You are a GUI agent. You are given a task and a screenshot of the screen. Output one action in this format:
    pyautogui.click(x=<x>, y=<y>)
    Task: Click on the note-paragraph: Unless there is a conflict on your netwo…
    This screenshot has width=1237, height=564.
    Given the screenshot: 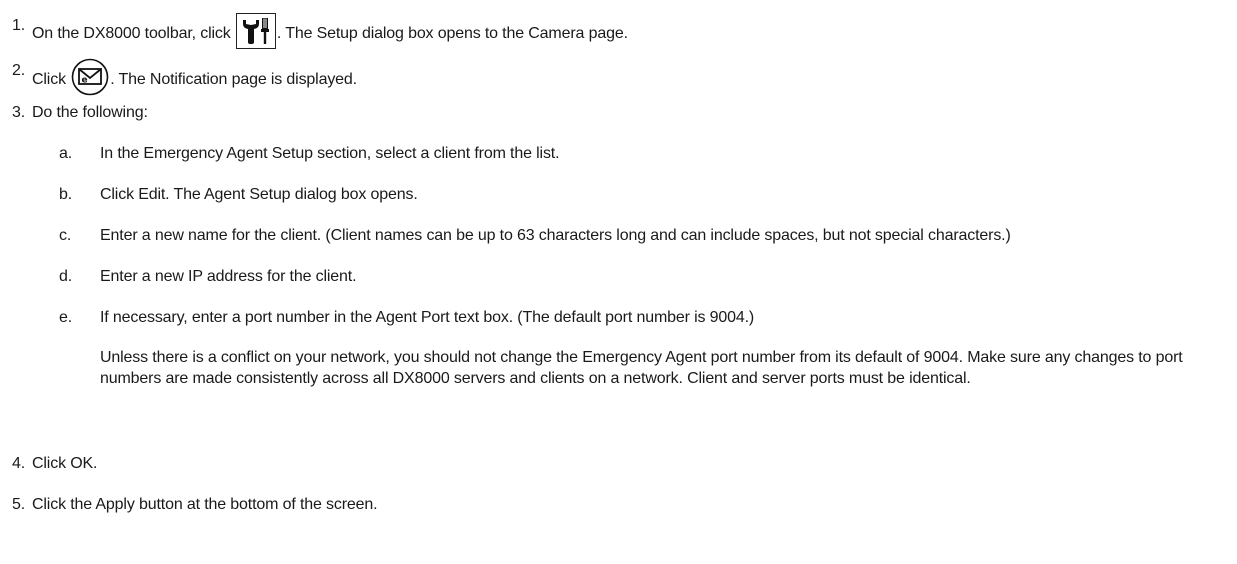 What is the action you would take?
    pyautogui.click(x=641, y=368)
    